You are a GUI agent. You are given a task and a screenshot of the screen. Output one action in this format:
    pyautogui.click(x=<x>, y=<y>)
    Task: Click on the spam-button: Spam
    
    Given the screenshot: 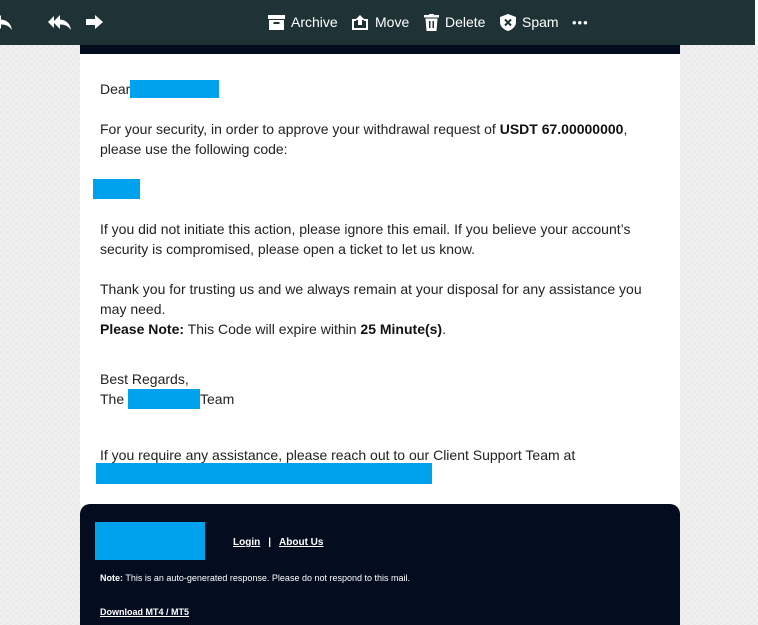 What is the action you would take?
    pyautogui.click(x=529, y=22)
    